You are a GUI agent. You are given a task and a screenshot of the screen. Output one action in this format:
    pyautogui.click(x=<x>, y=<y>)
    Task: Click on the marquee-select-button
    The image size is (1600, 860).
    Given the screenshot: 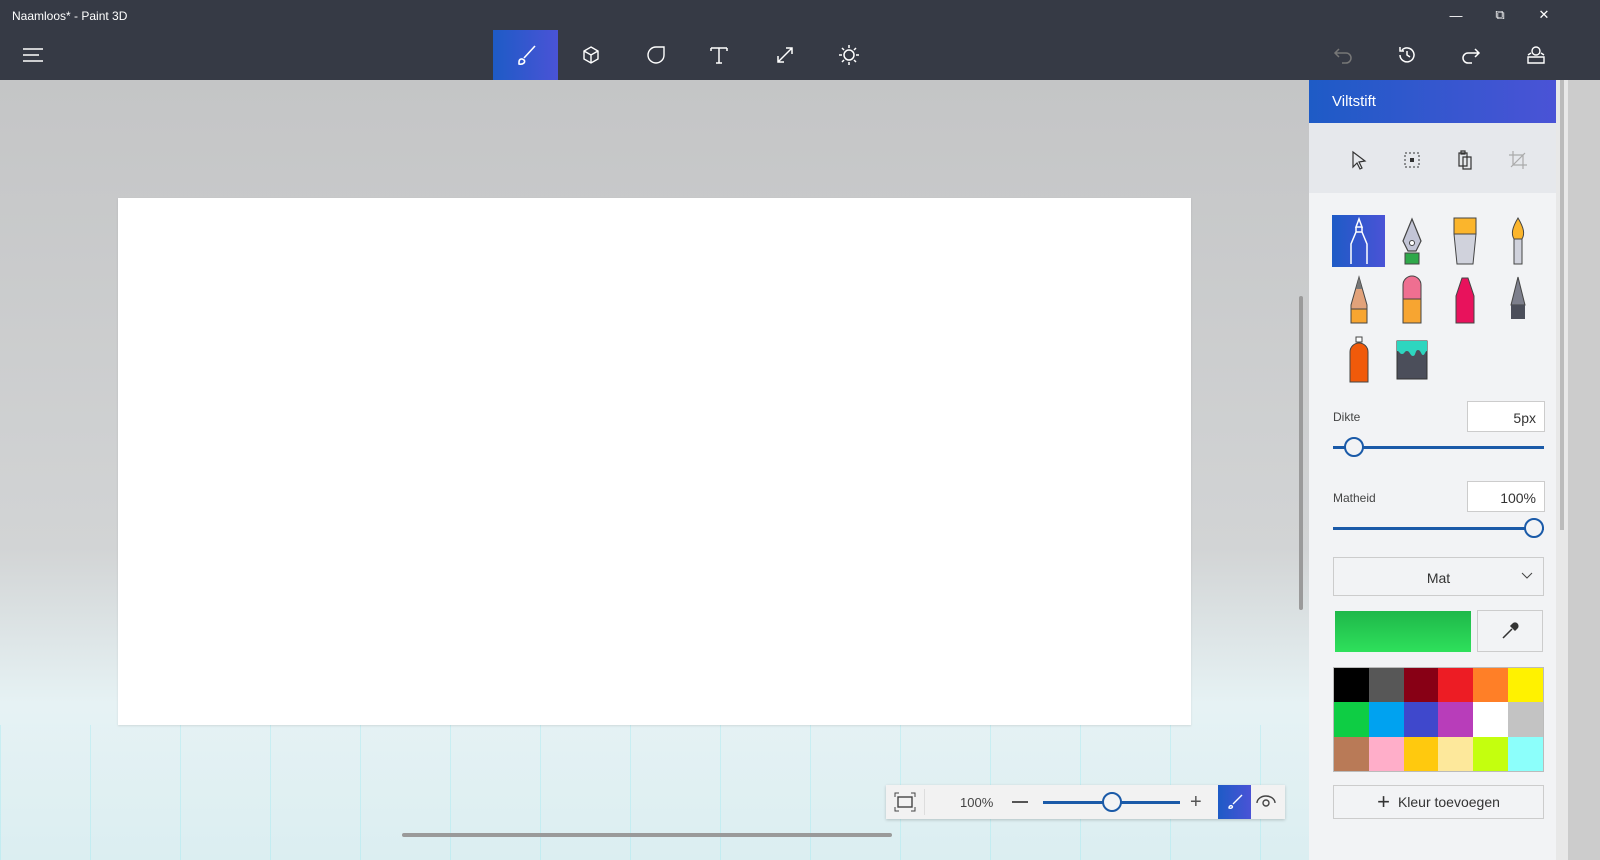 What is the action you would take?
    pyautogui.click(x=1412, y=160)
    